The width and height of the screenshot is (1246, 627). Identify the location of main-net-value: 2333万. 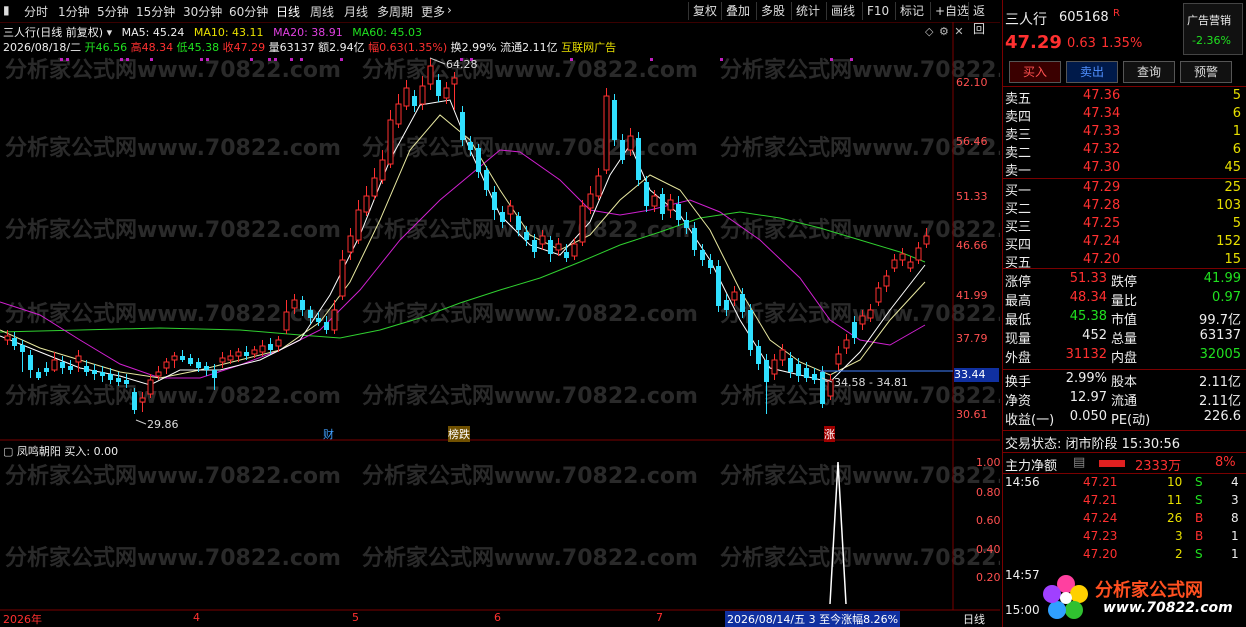
(1158, 466).